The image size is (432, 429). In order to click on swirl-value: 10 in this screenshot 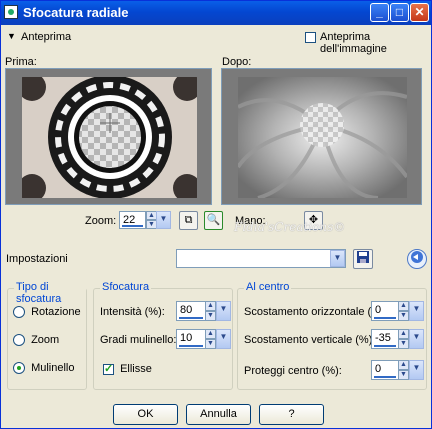, I will do `click(186, 338)`.